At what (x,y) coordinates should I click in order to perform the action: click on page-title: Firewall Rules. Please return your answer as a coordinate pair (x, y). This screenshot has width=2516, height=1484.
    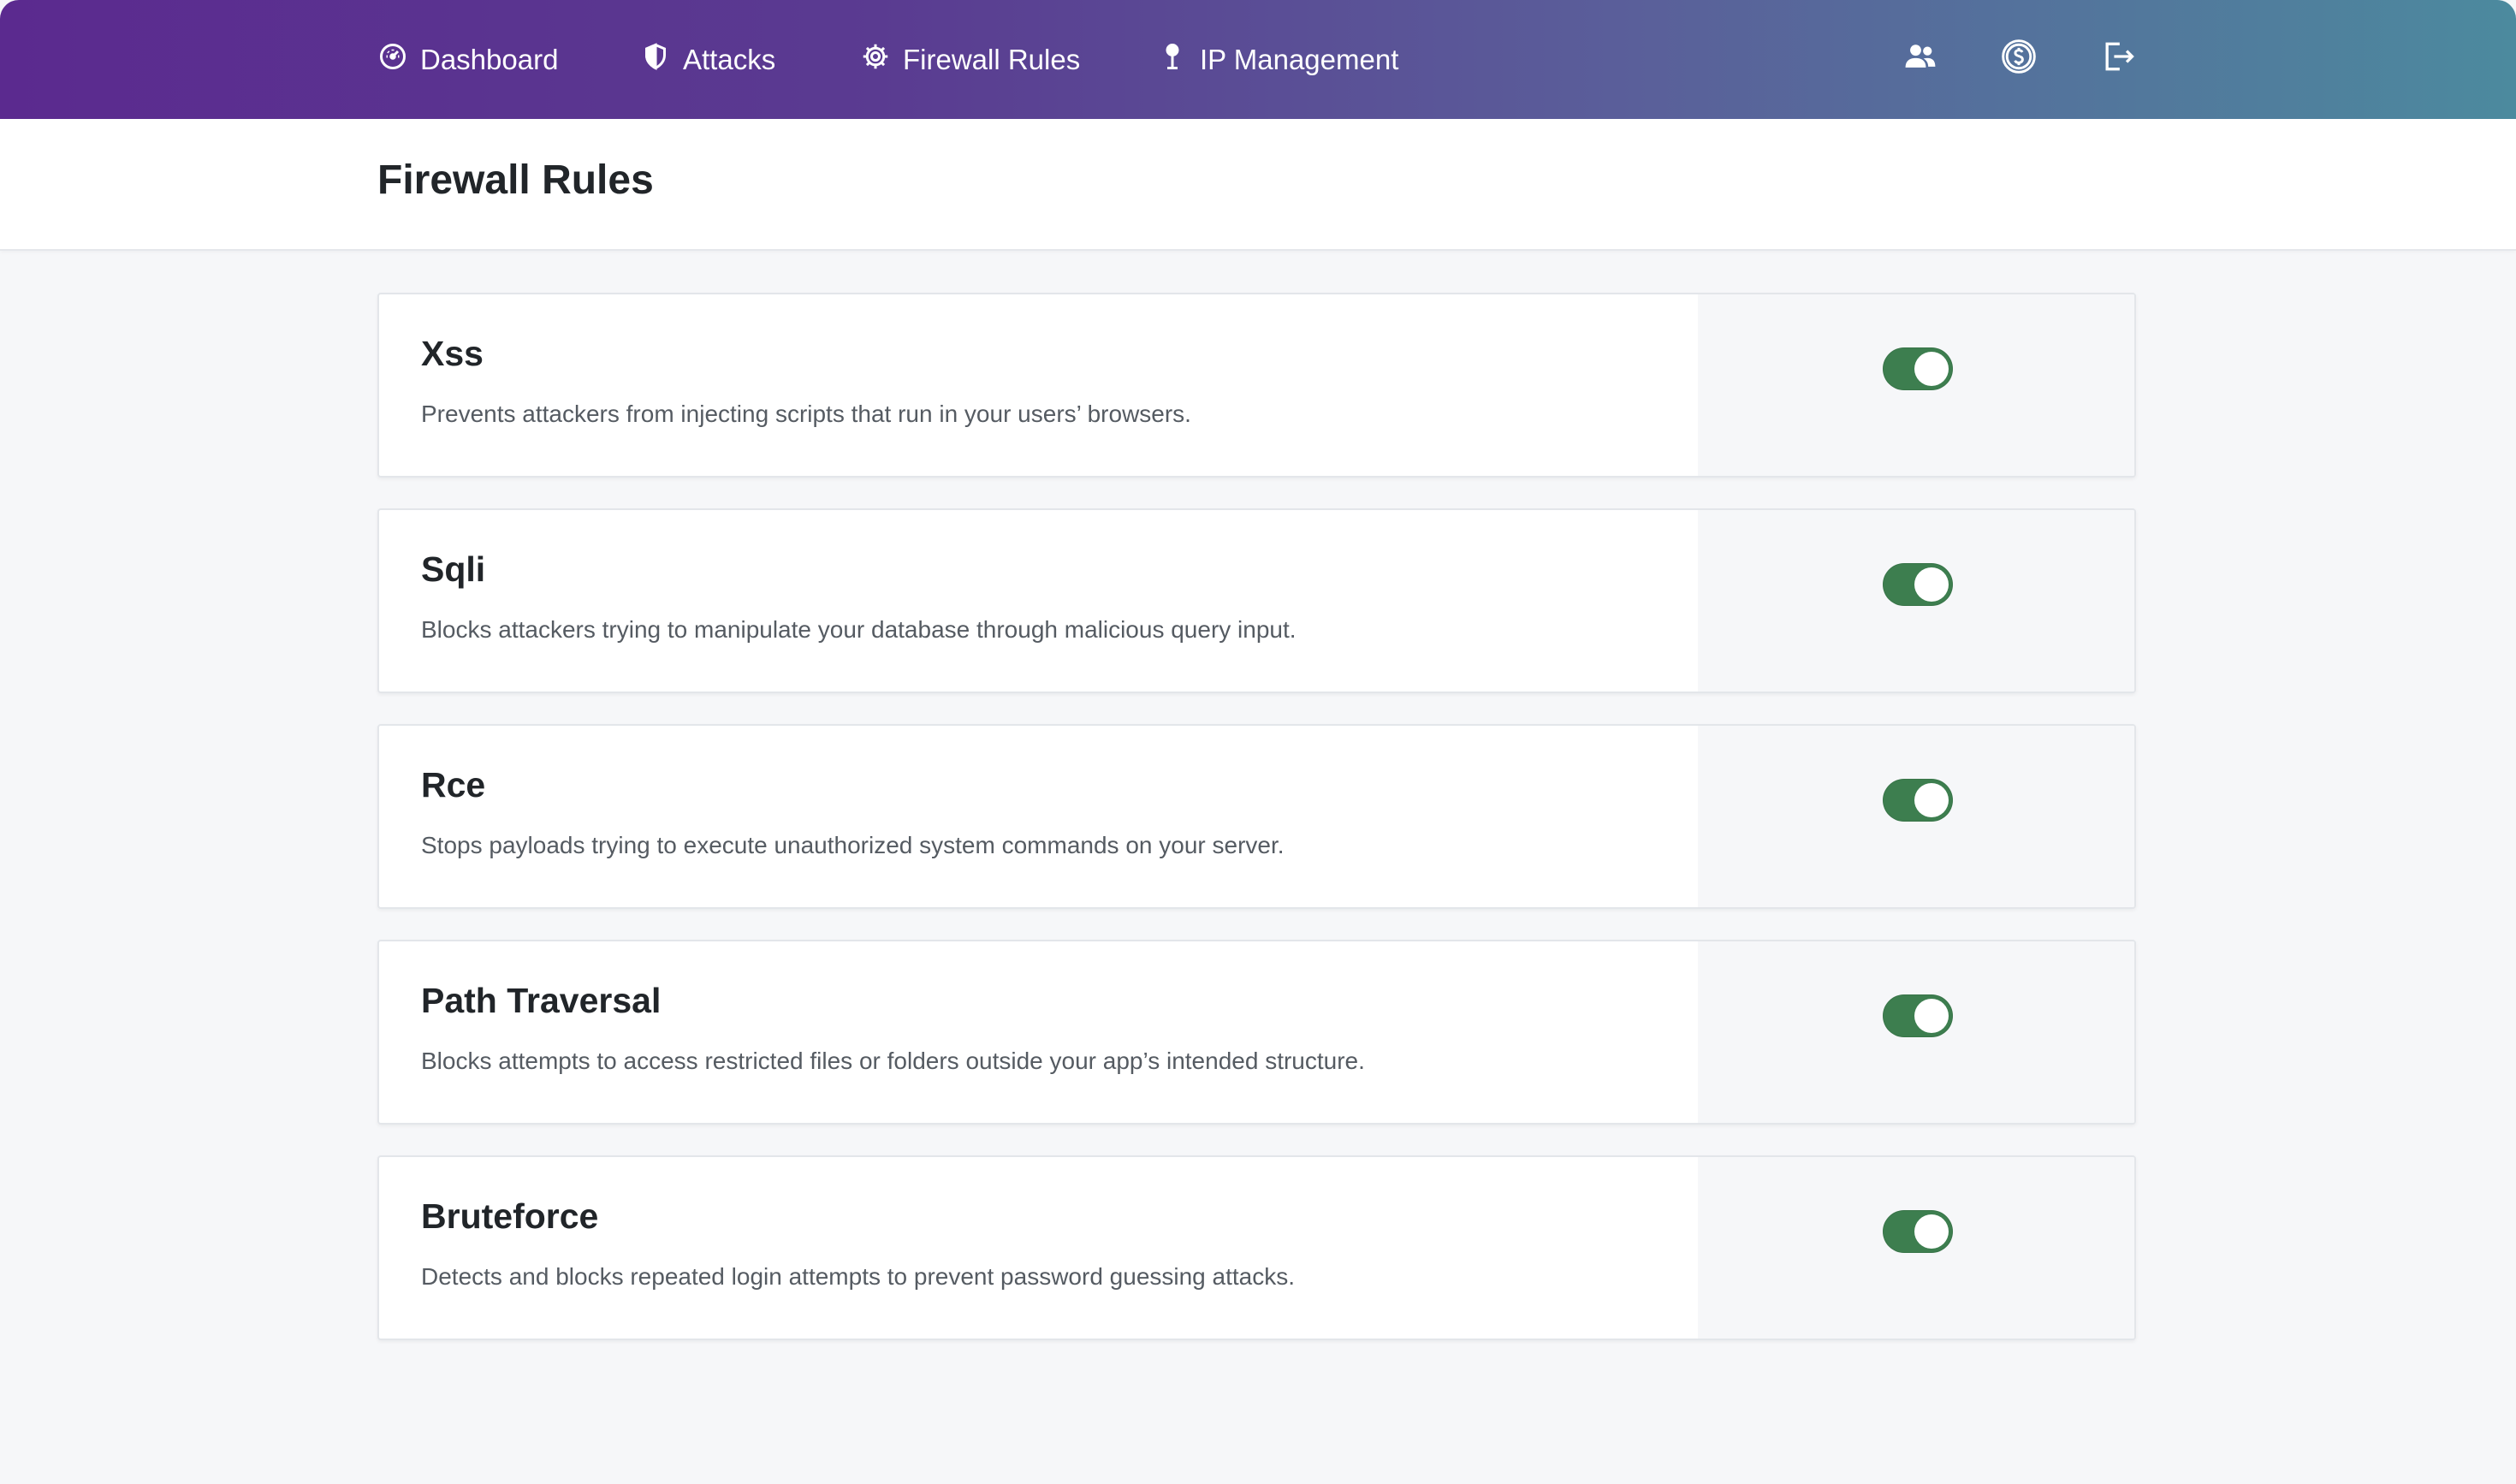
    Looking at the image, I should click on (515, 180).